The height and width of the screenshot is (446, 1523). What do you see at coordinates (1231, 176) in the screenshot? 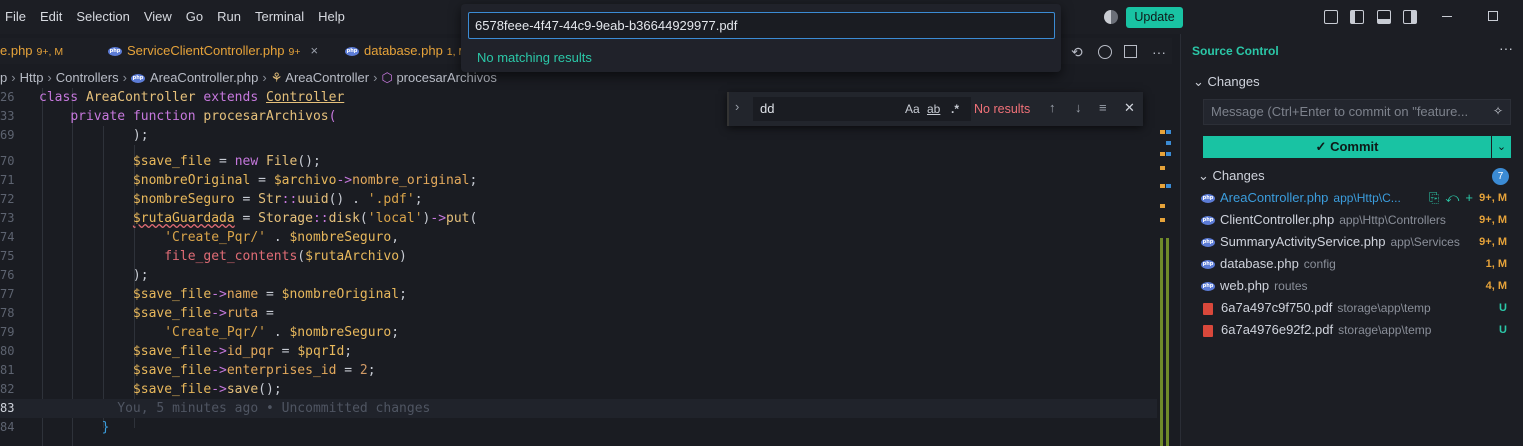
I see `changes-group-header: ⌄ Changes` at bounding box center [1231, 176].